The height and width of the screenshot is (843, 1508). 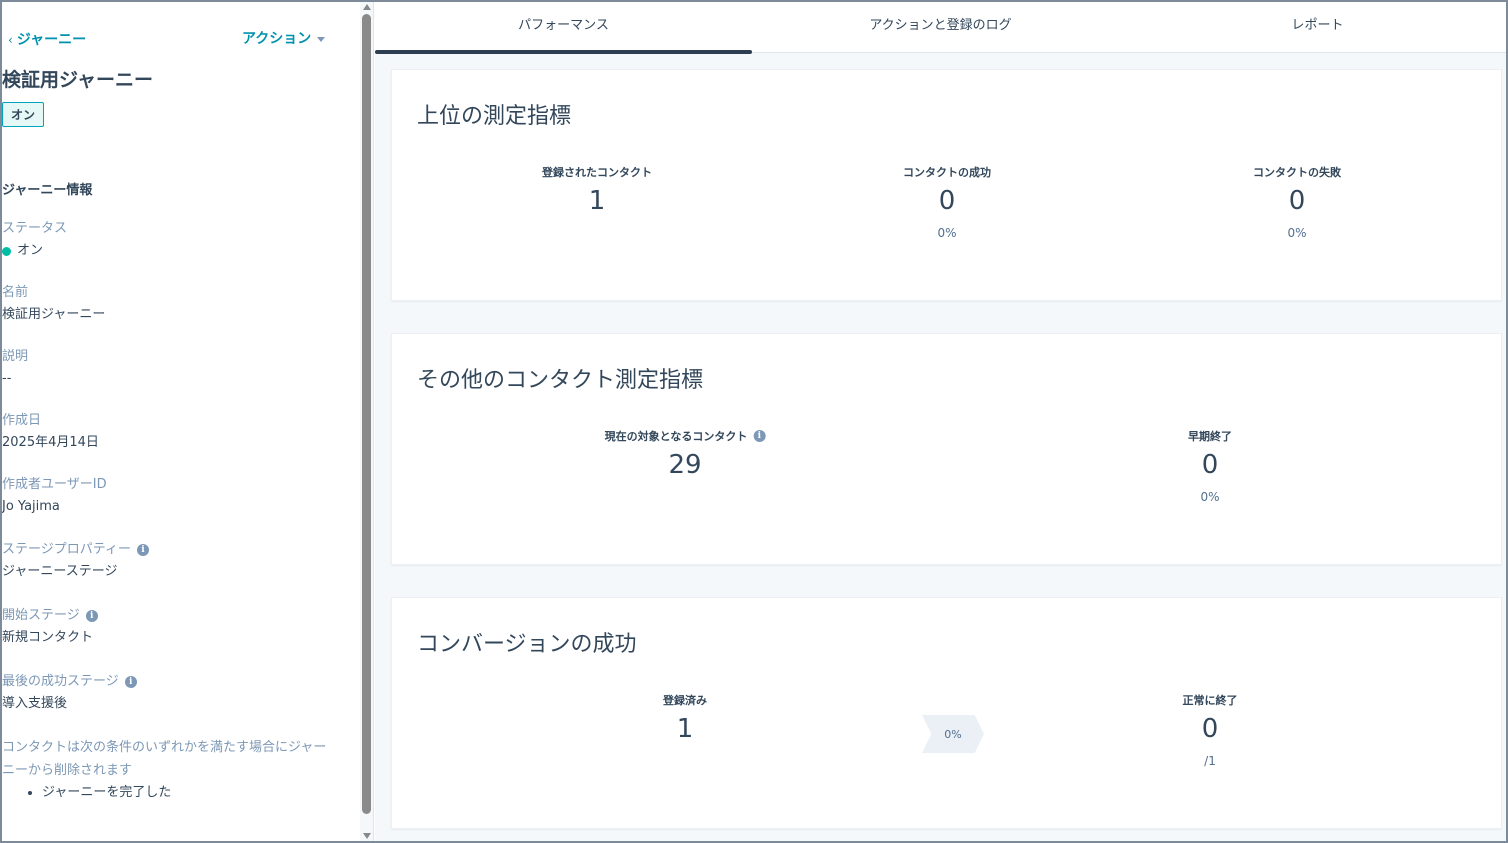 What do you see at coordinates (35, 703) in the screenshot?
I see `prop-last-success-stage-value: 導入支援後` at bounding box center [35, 703].